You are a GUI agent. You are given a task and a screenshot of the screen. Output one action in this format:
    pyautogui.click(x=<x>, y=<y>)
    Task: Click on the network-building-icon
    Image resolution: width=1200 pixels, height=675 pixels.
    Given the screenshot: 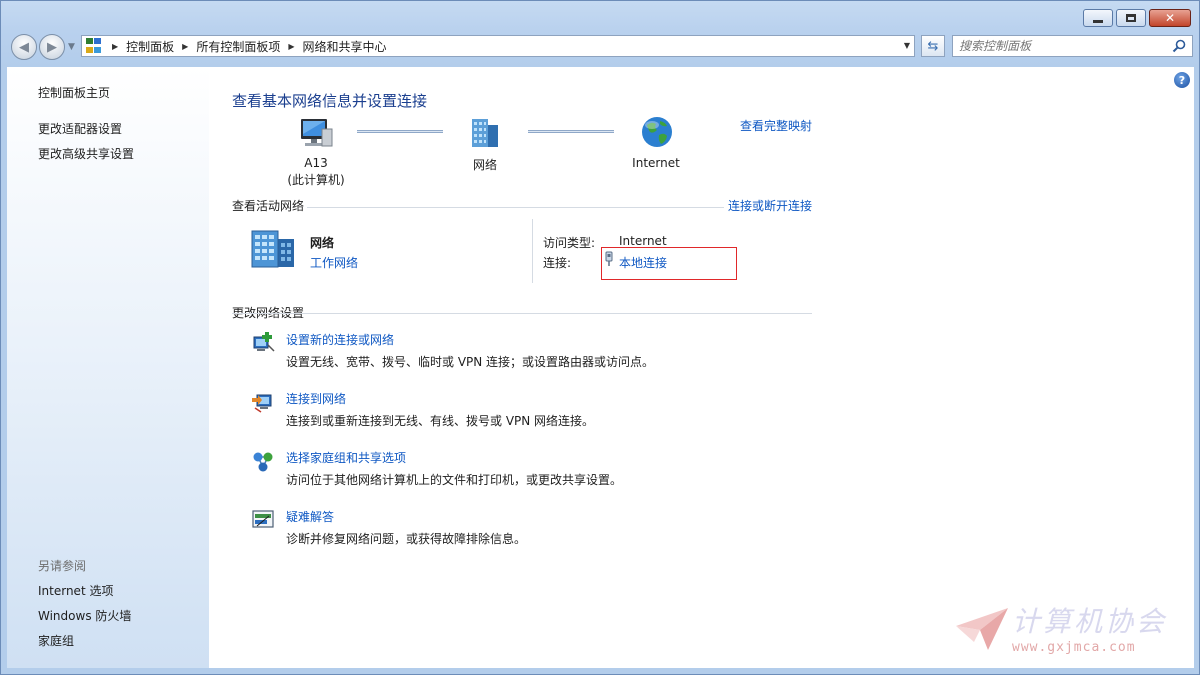 What is the action you would take?
    pyautogui.click(x=485, y=133)
    